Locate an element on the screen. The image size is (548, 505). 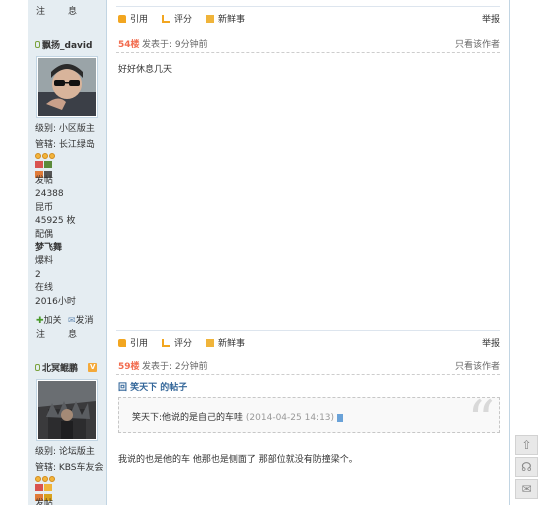
post-header: 59楼 发表于: 2分钟前 只看该作者 is located at coordinates (308, 364).